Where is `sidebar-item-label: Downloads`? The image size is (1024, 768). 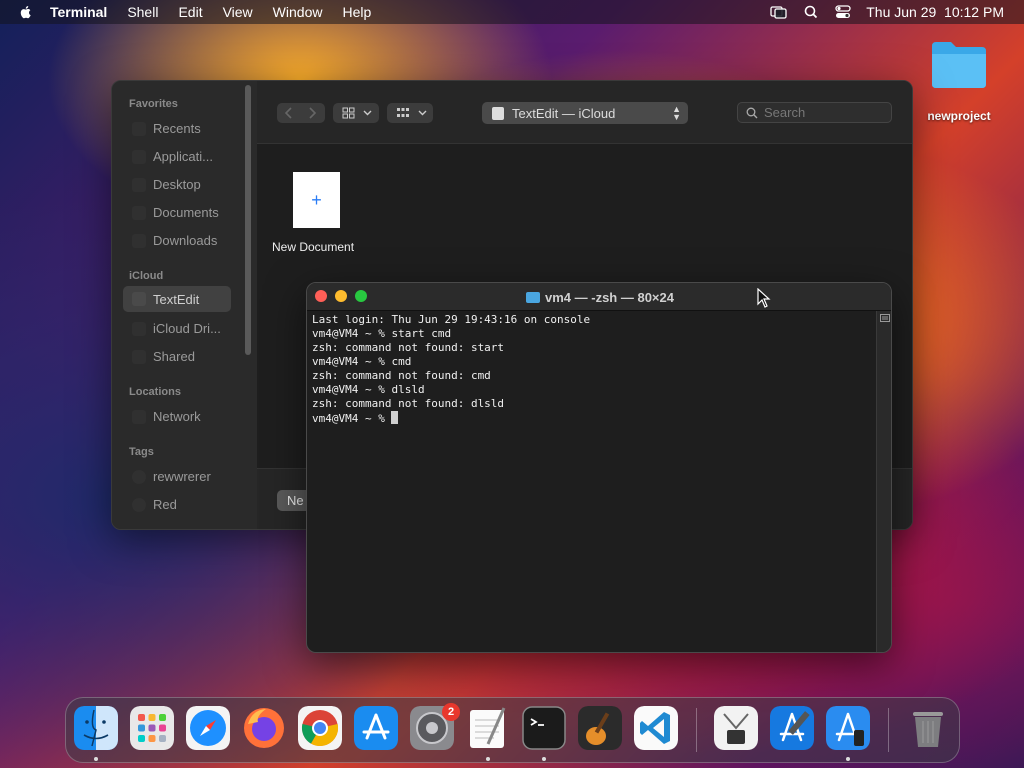 sidebar-item-label: Downloads is located at coordinates (185, 240).